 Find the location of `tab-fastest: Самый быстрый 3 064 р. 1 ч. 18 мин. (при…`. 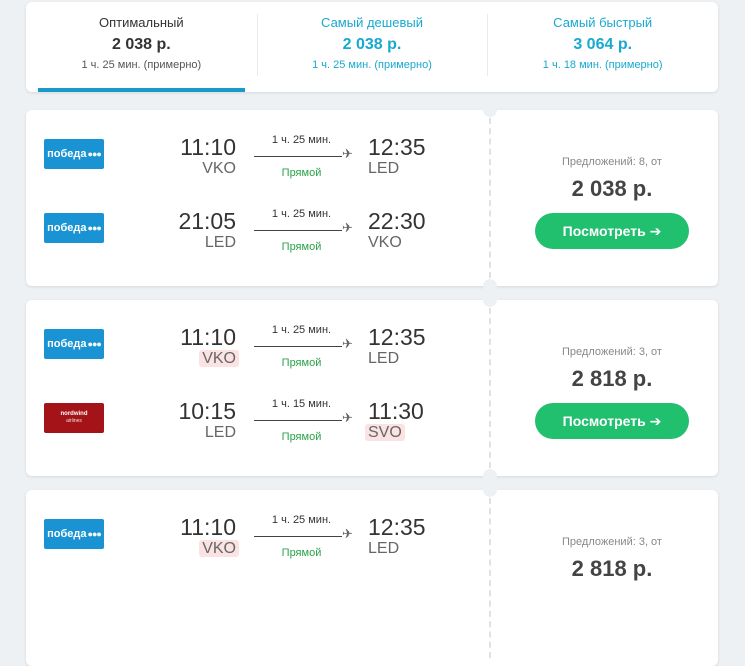

tab-fastest: Самый быстрый 3 064 р. 1 ч. 18 мин. (при… is located at coordinates (602, 47).